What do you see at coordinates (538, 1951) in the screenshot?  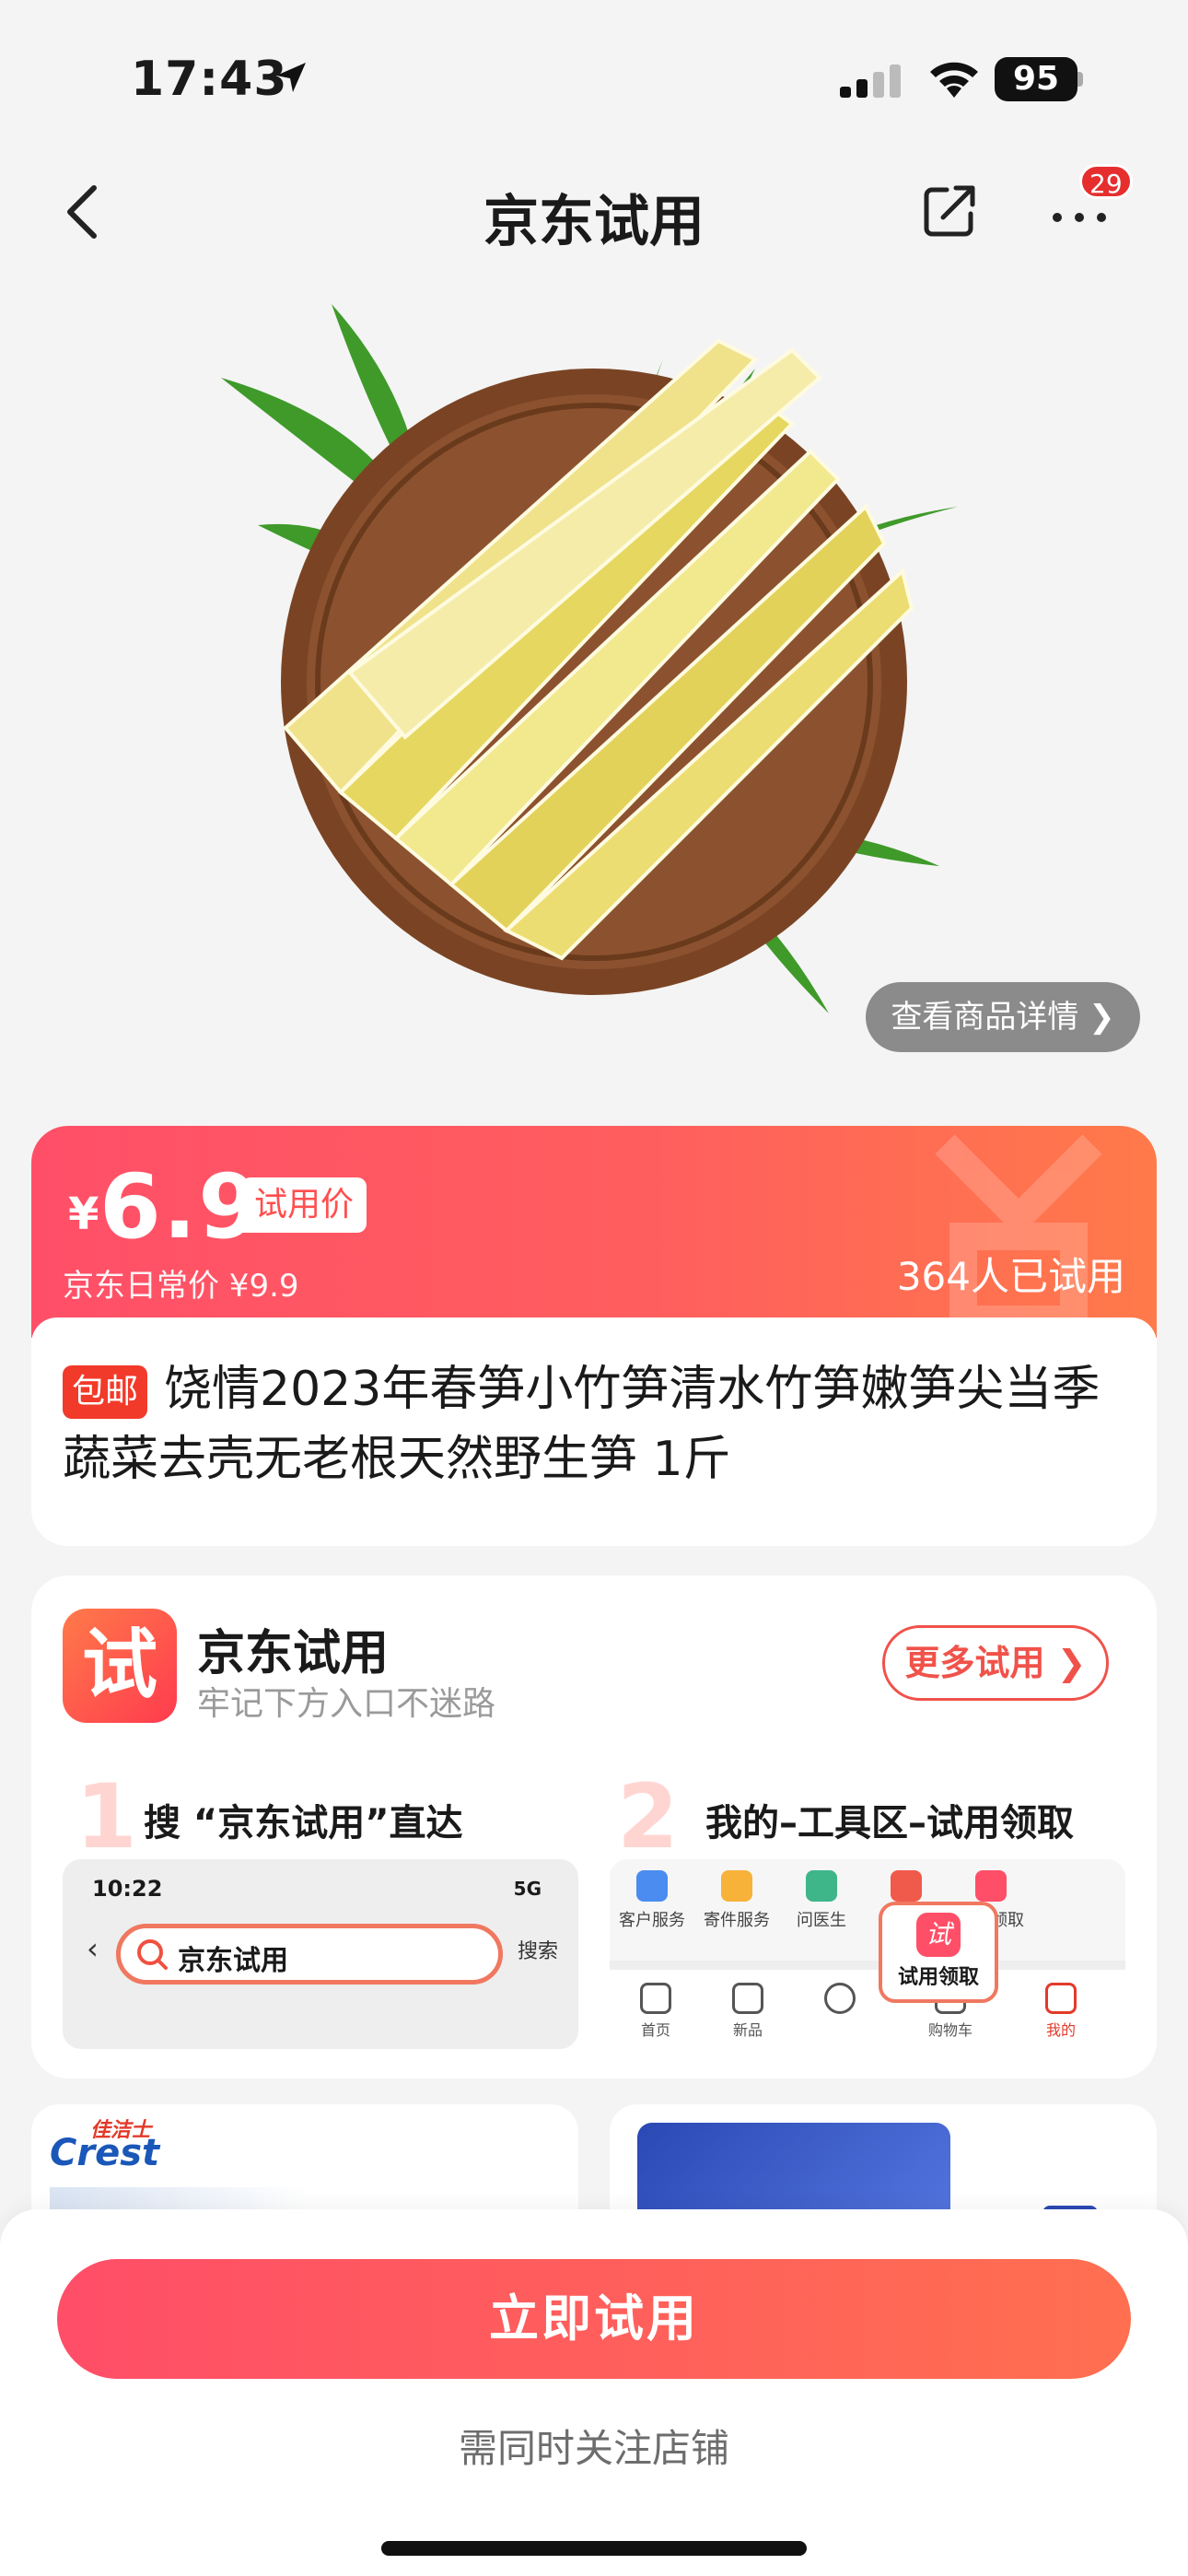 I see `mock-search-button: 搜索` at bounding box center [538, 1951].